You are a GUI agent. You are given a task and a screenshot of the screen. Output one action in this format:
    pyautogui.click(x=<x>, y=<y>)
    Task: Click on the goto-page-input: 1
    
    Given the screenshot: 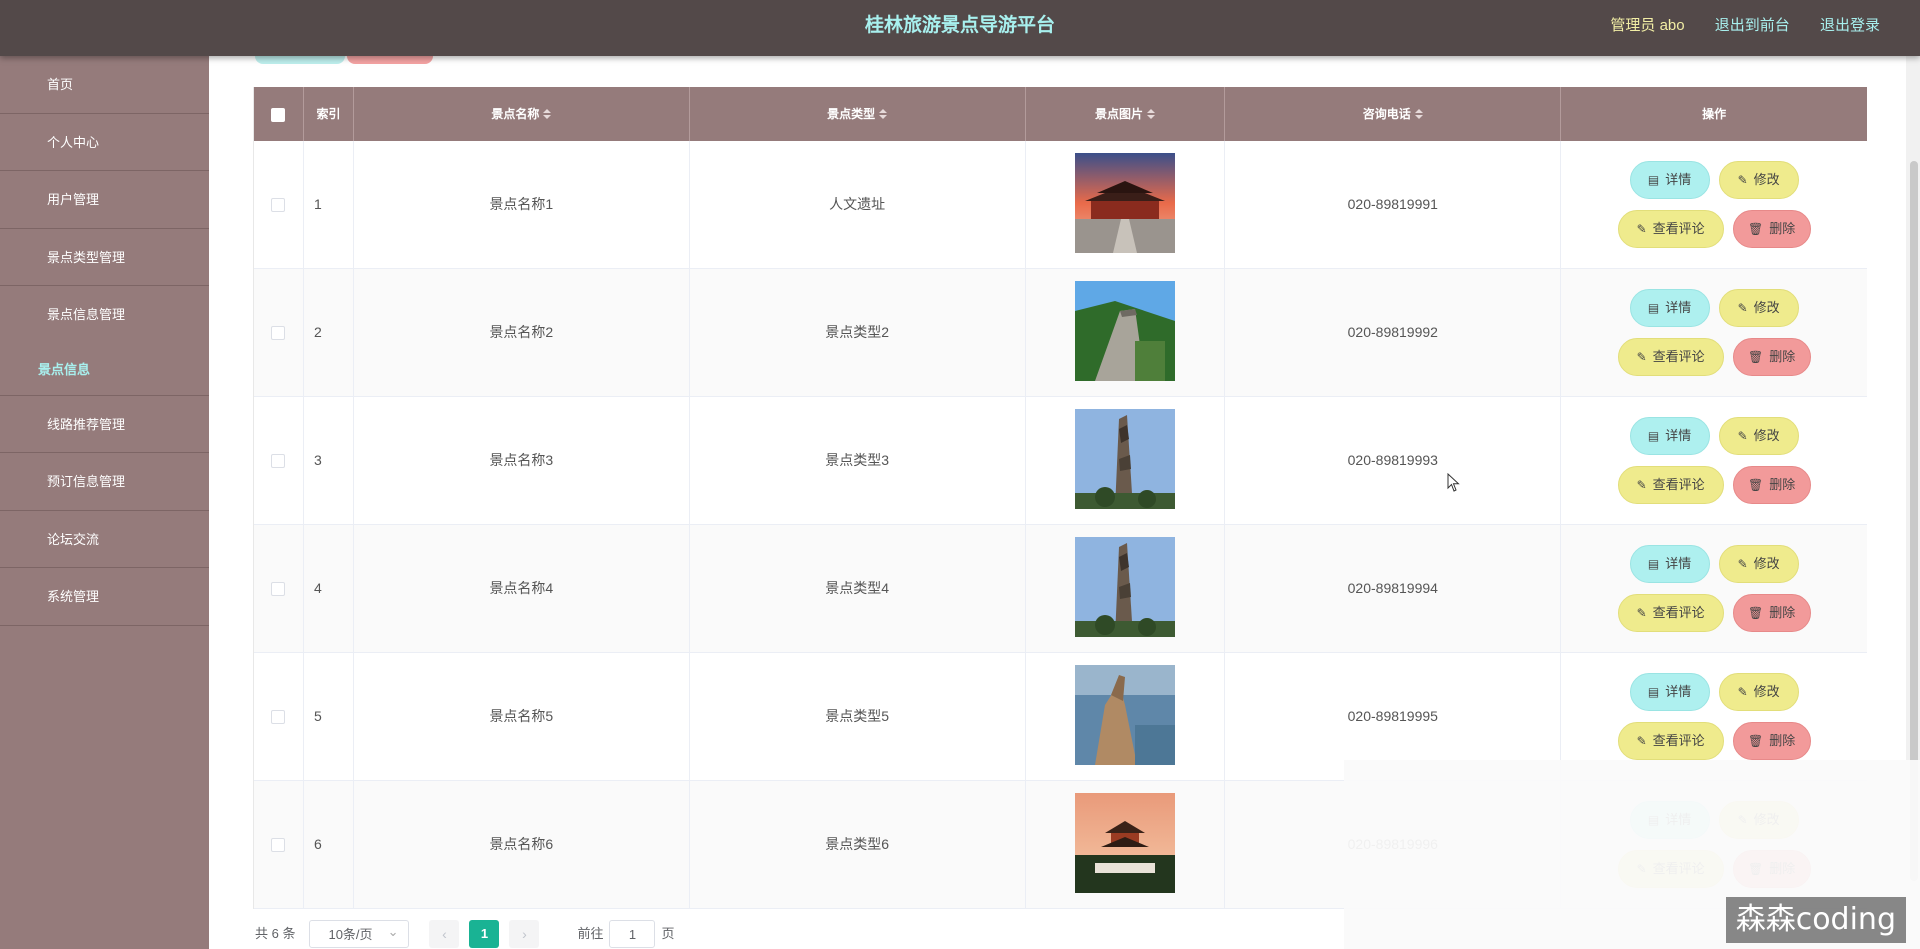 What is the action you would take?
    pyautogui.click(x=632, y=934)
    